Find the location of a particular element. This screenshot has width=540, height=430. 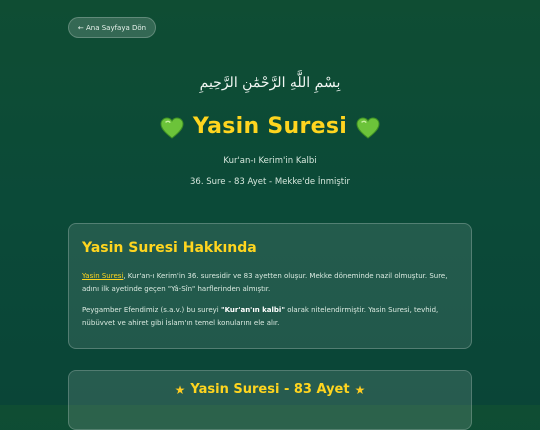

verses-title: Yasin Suresi - 83 Ayet is located at coordinates (270, 389).